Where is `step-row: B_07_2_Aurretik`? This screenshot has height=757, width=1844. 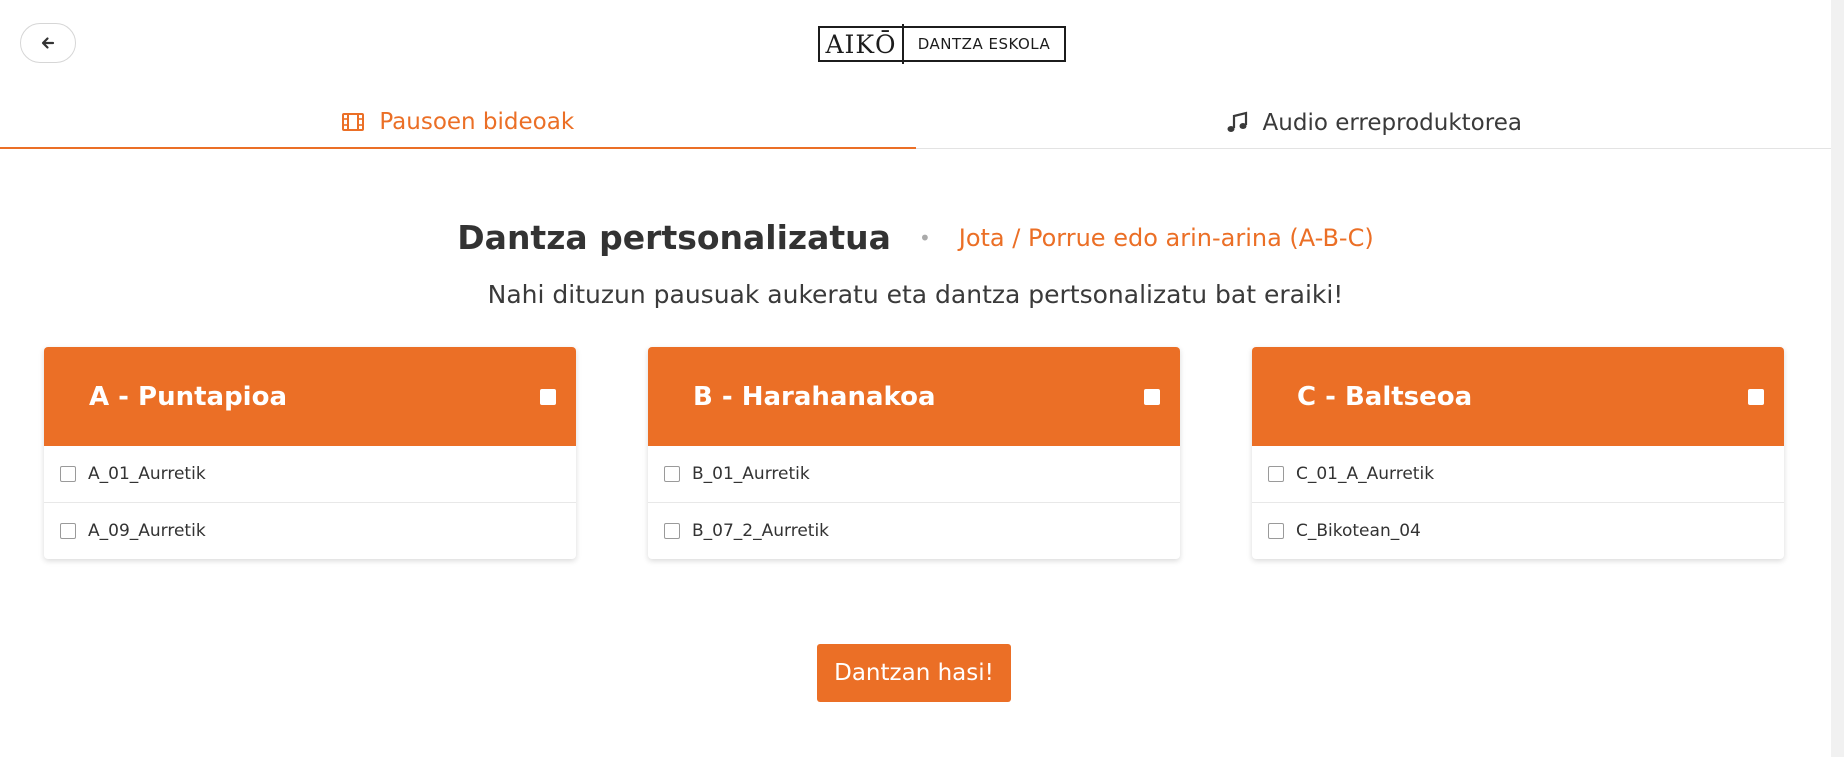
step-row: B_07_2_Aurretik is located at coordinates (914, 530).